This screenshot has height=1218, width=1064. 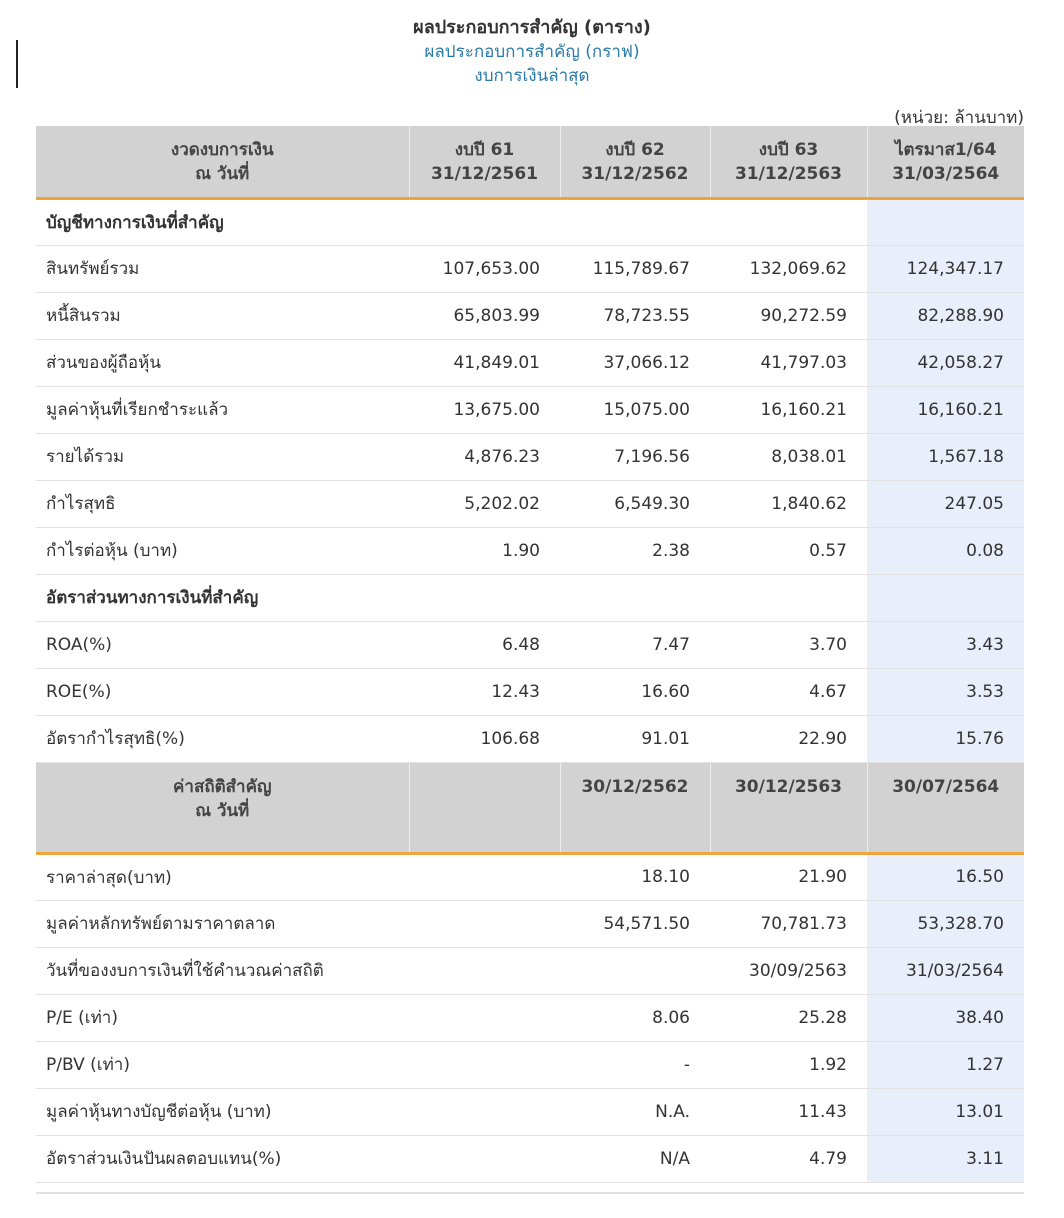 I want to click on table-cell: 247.05, so click(x=945, y=504).